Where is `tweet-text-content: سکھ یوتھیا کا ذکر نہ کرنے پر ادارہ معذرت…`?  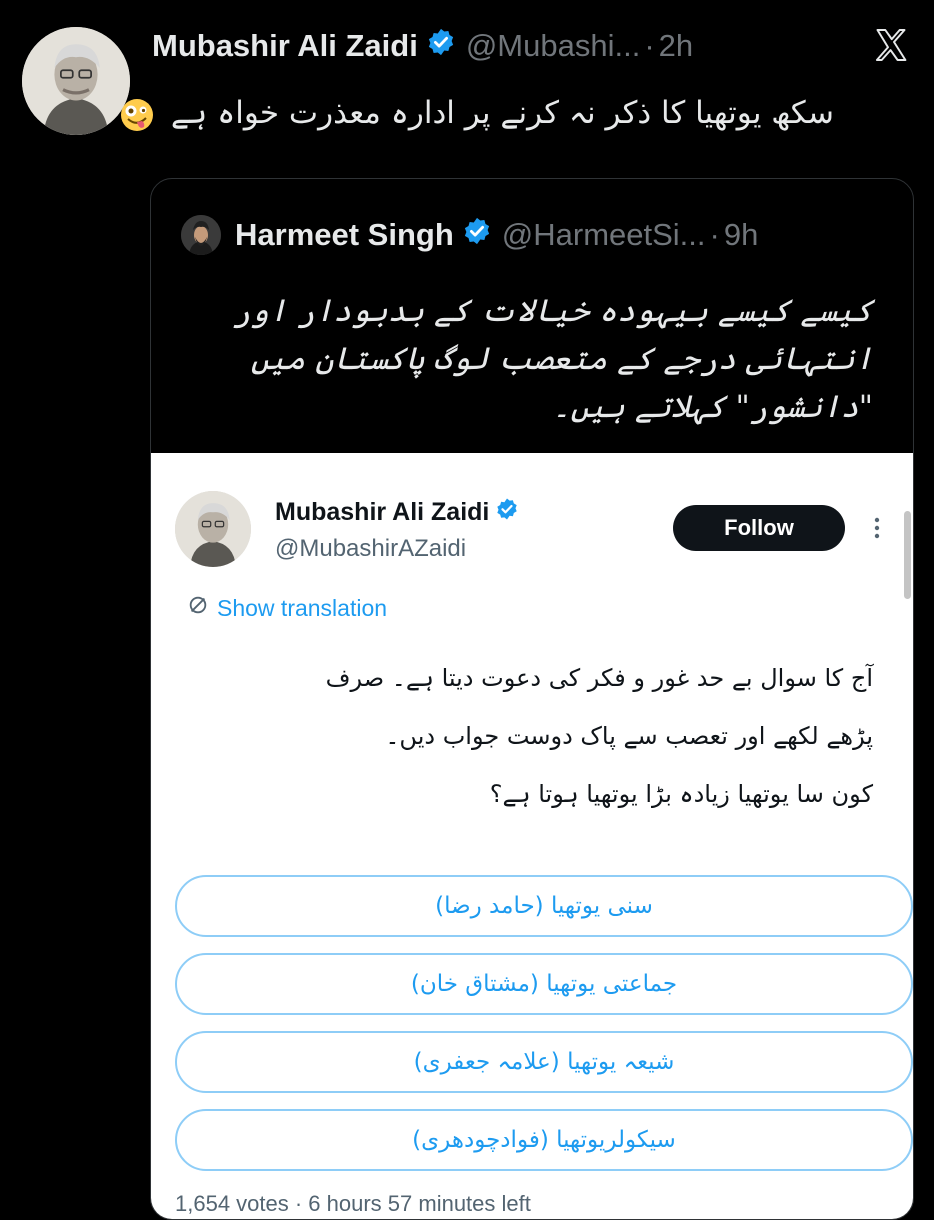
tweet-text-content: سکھ یوتھیا کا ذکر نہ کرنے پر ادارہ معذرت… is located at coordinates (502, 113).